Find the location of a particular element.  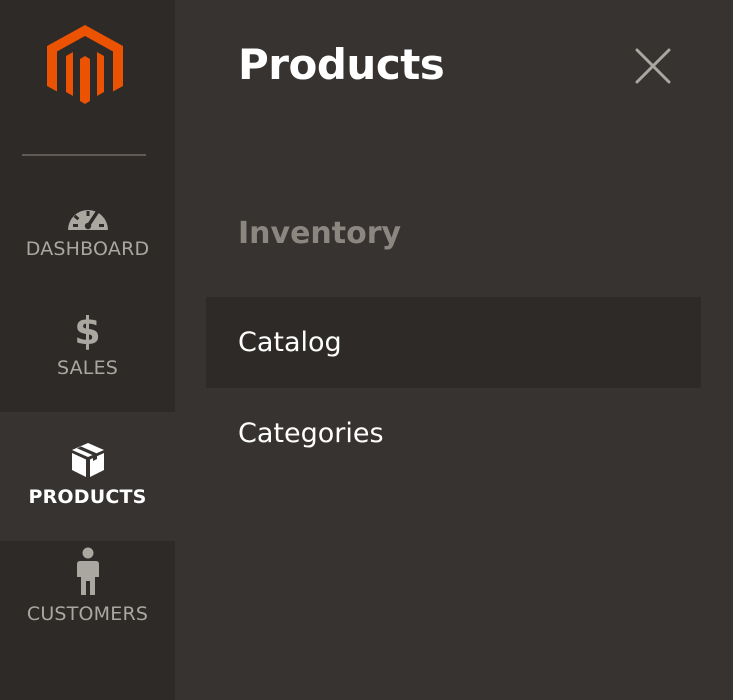

nav-item-customers: CUSTOMERS is located at coordinates (87, 605).